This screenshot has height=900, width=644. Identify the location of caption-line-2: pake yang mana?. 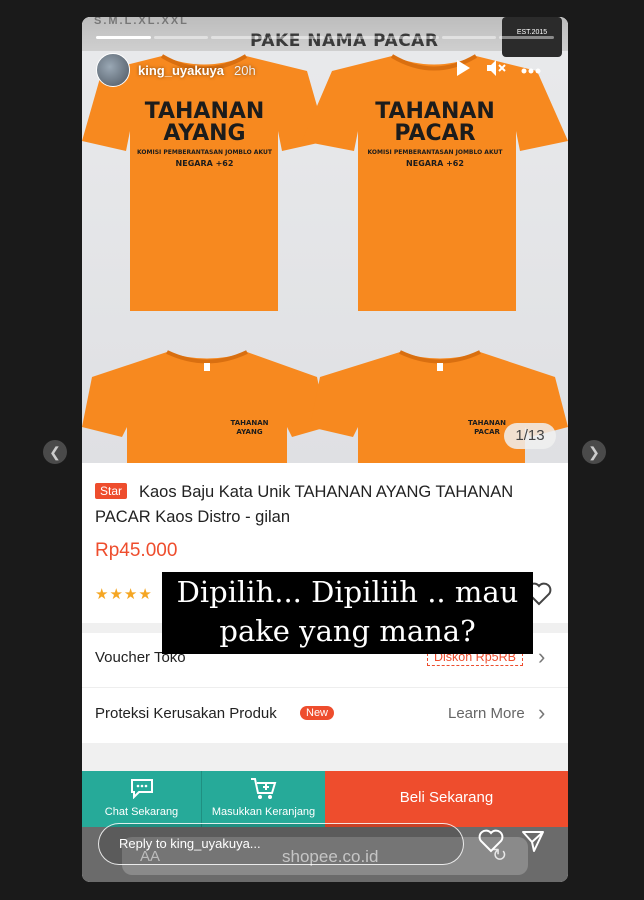
(347, 631).